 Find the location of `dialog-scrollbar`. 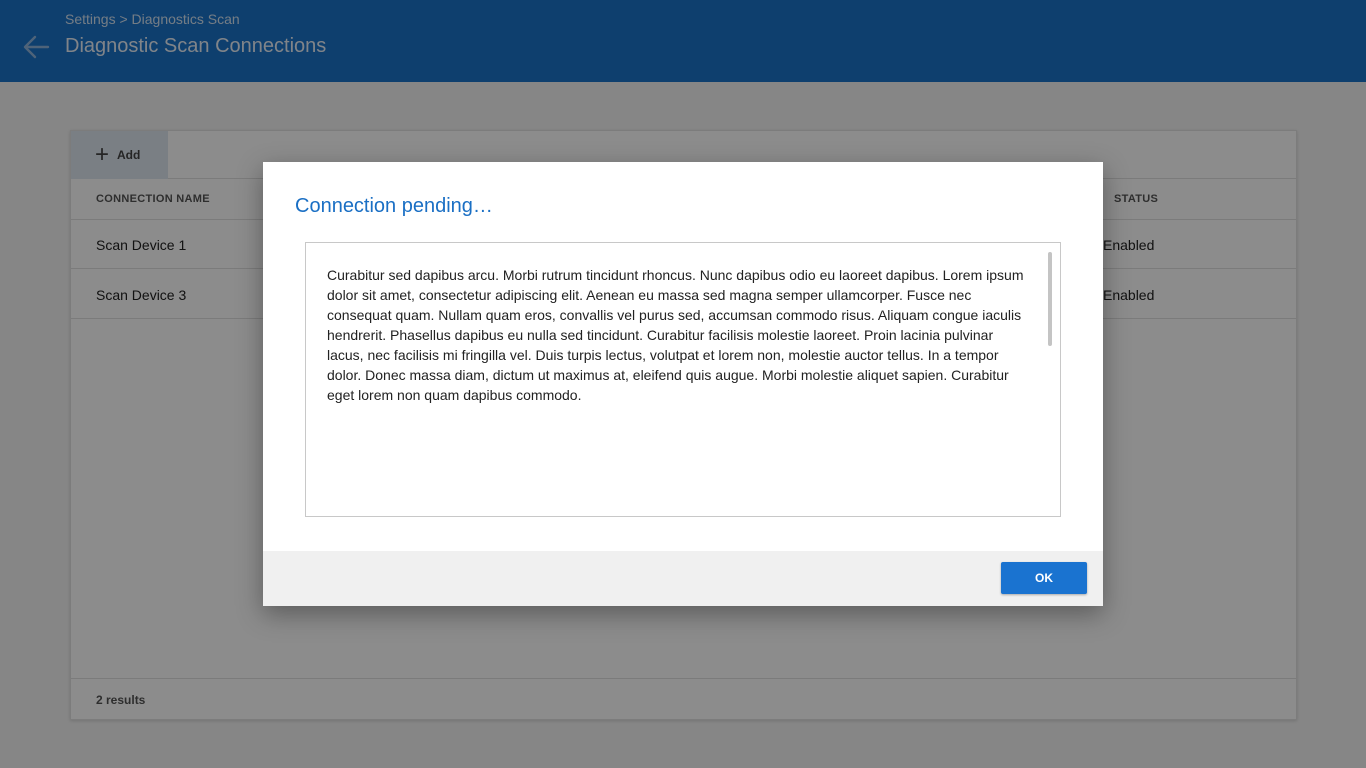

dialog-scrollbar is located at coordinates (1050, 299).